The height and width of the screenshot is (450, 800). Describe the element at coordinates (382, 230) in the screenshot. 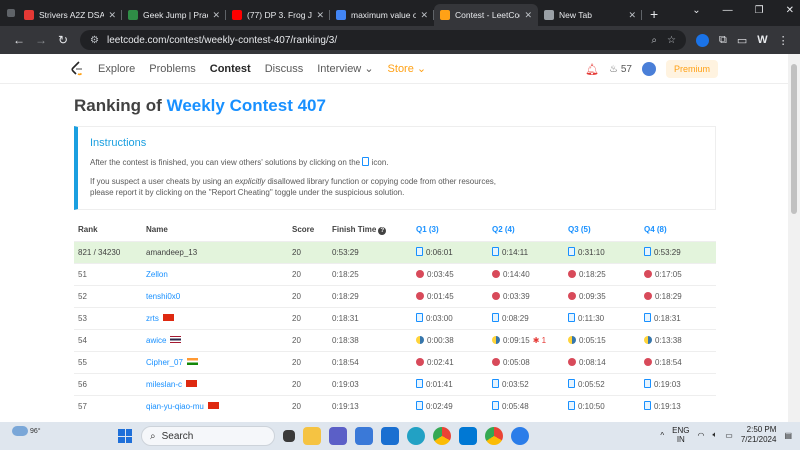

I see `help-icon: ?` at that location.